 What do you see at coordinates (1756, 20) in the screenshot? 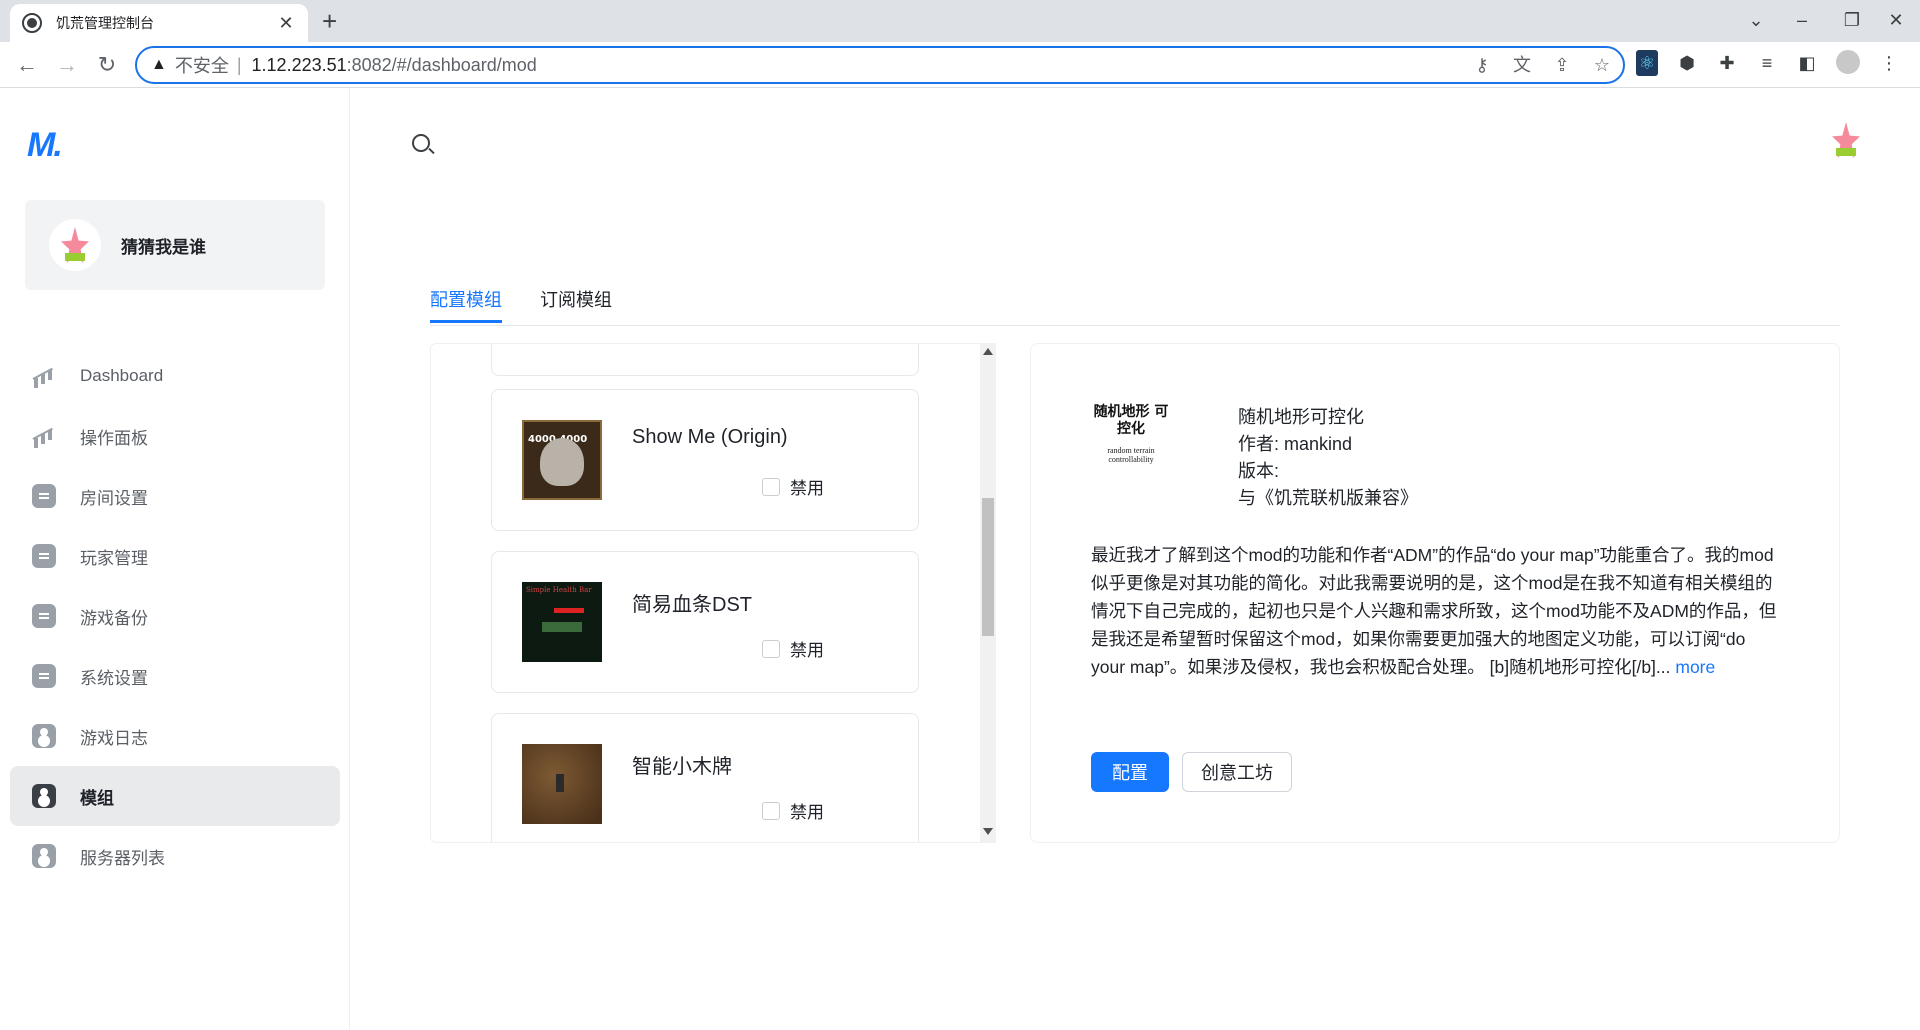
I see `tab-search-icon: ⌄` at bounding box center [1756, 20].